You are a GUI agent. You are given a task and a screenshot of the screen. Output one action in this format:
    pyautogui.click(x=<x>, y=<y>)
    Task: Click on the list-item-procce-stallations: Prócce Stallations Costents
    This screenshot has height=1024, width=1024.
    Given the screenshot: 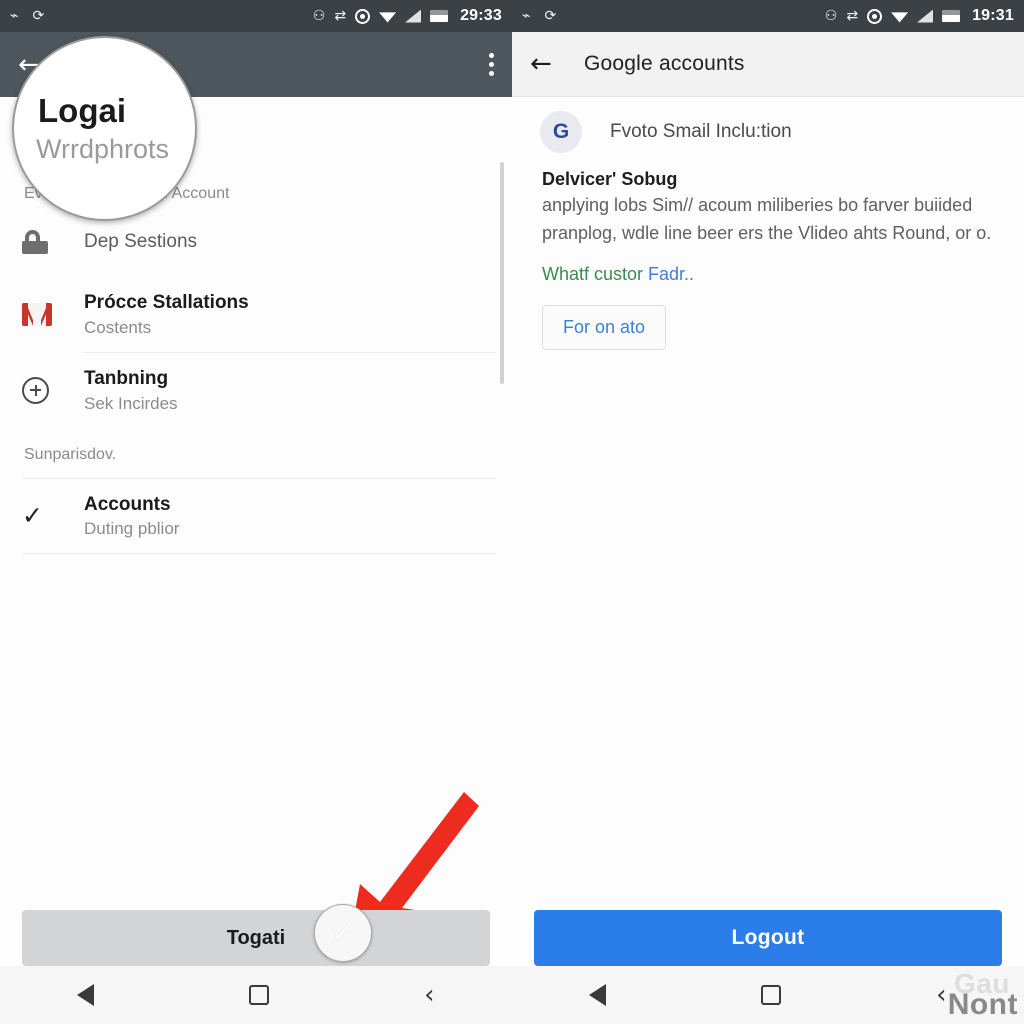 What is the action you would take?
    pyautogui.click(x=256, y=314)
    